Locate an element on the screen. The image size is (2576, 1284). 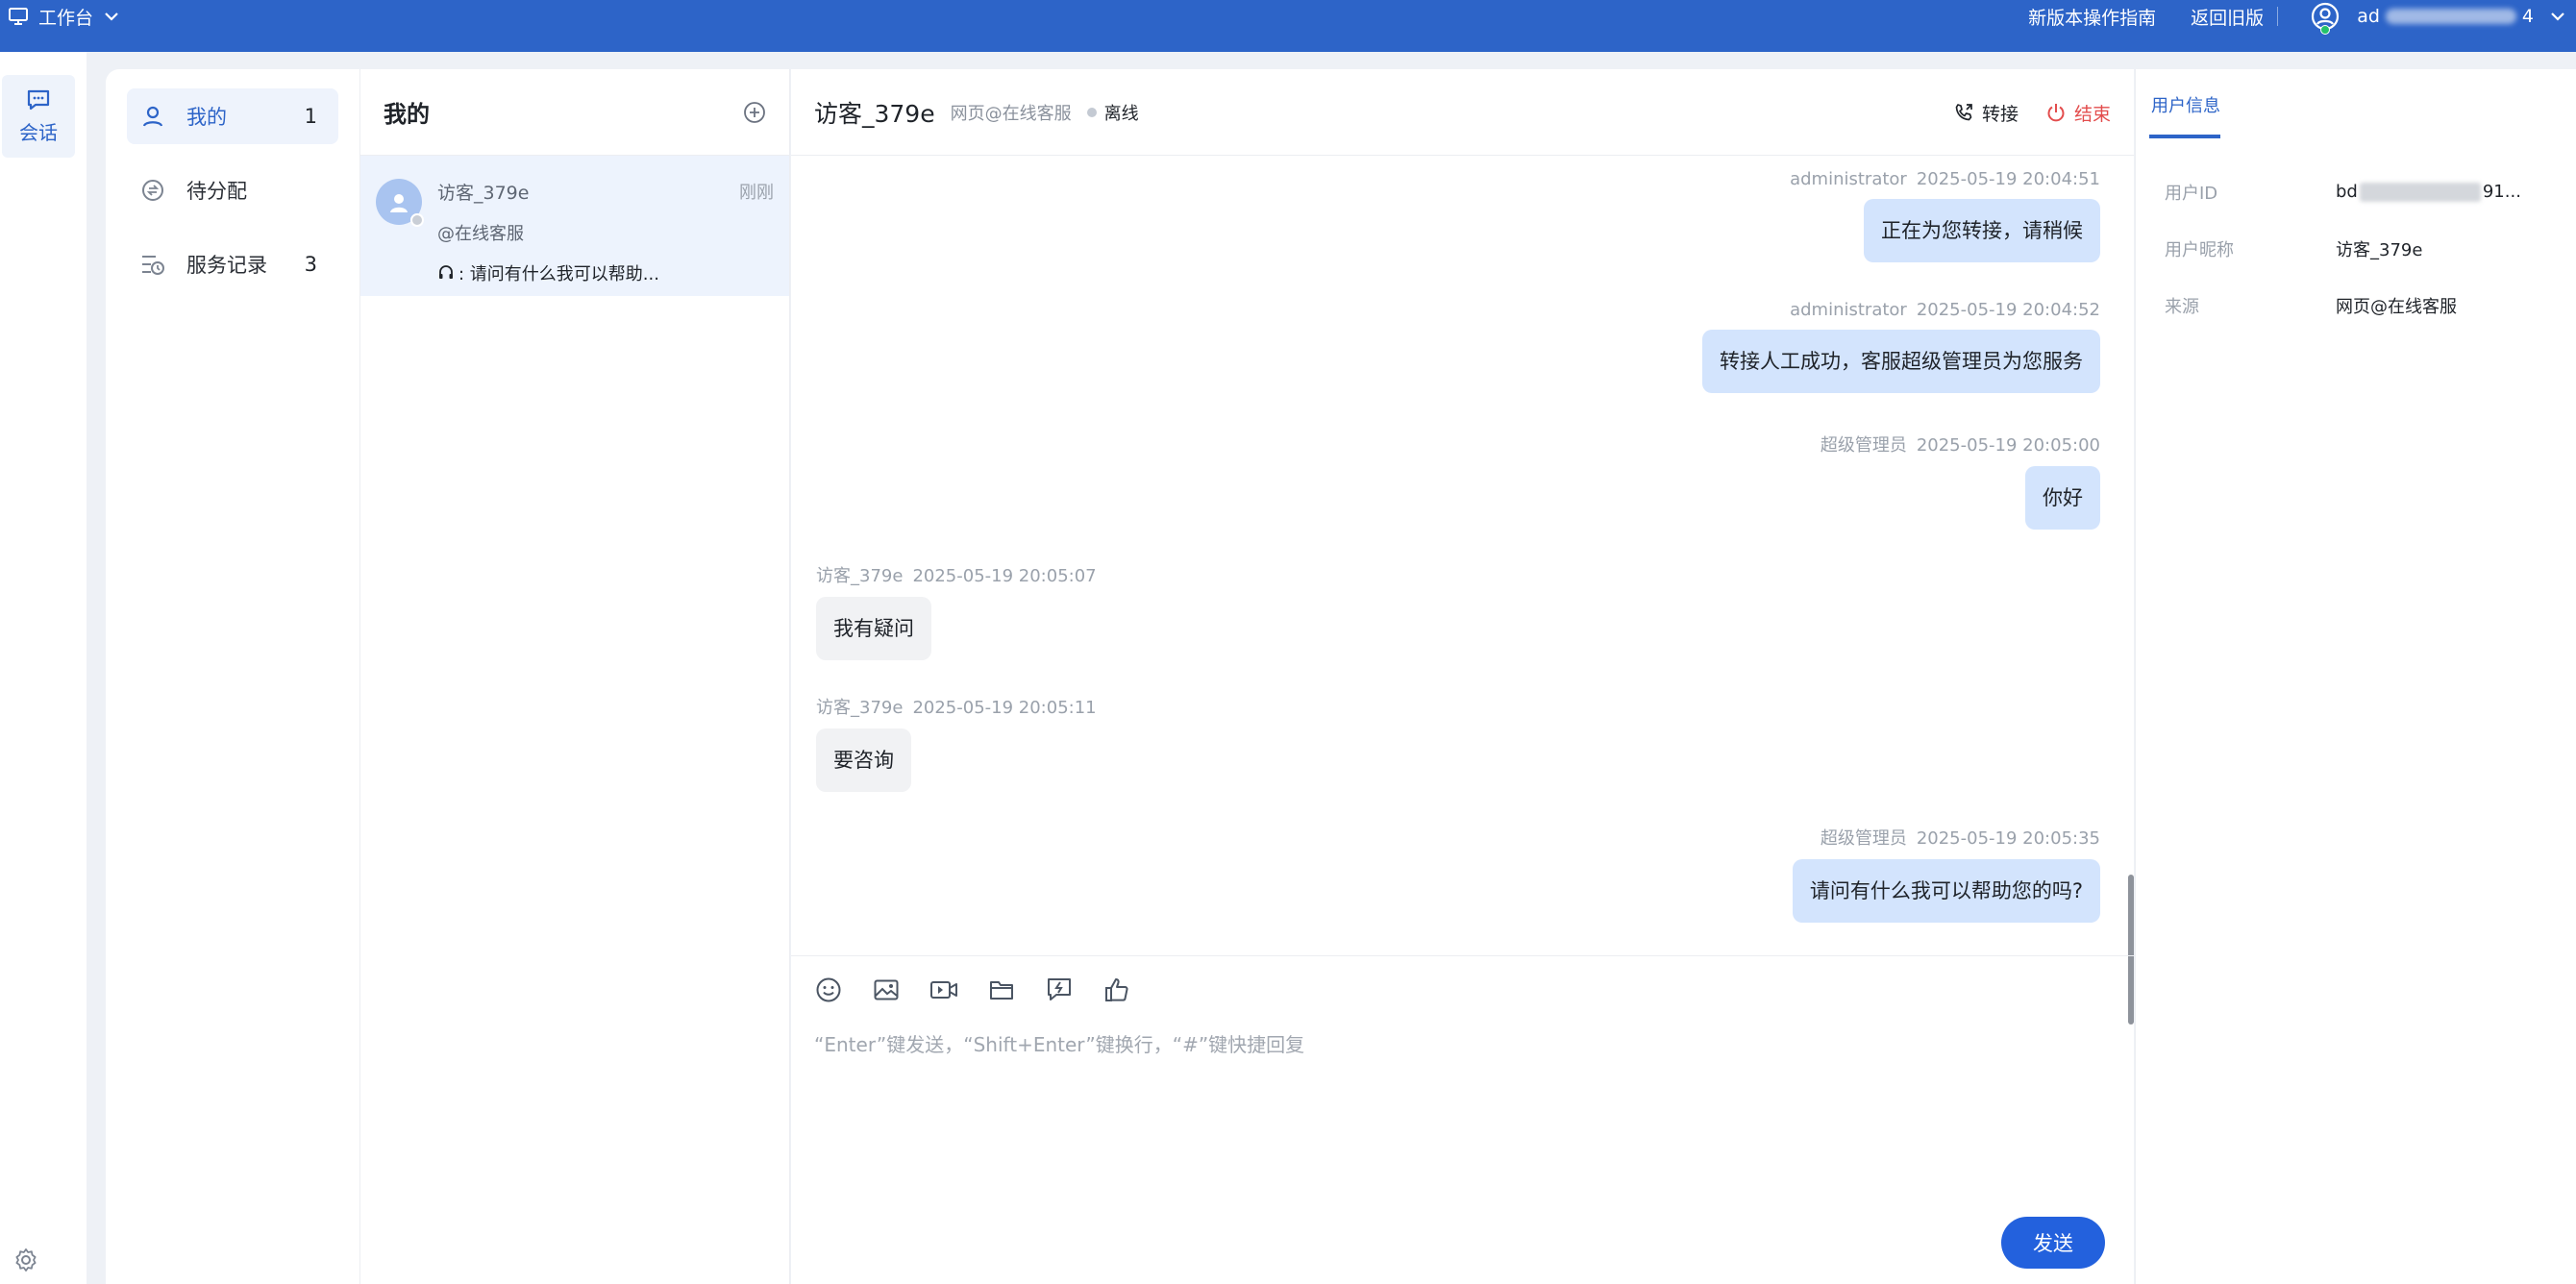
info-row-source: 来源 网页@在线客服 is located at coordinates (2370, 305).